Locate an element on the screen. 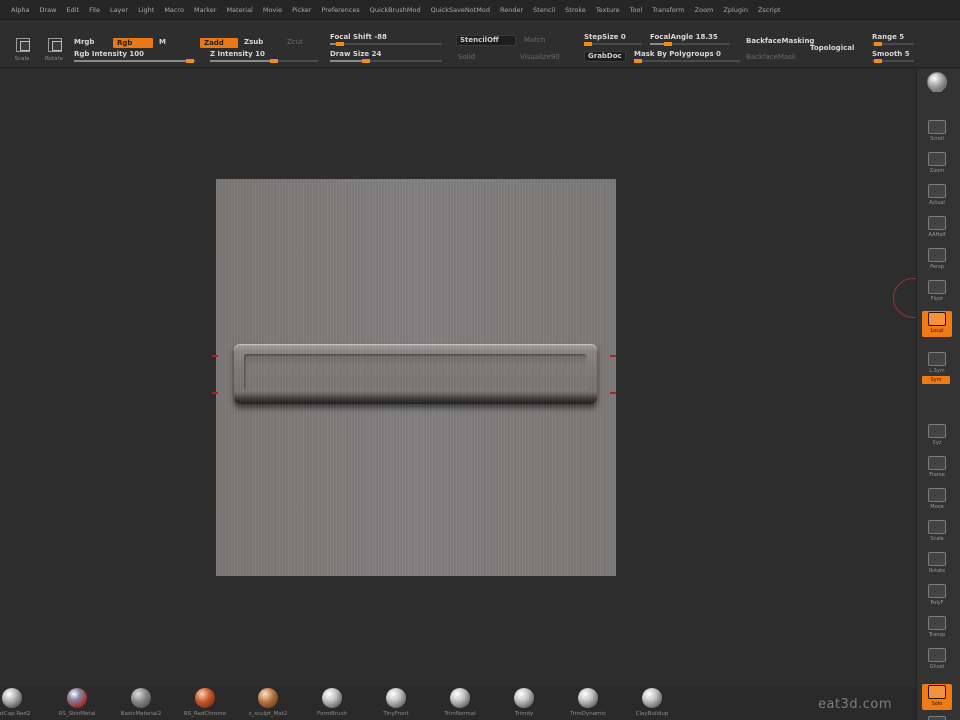 This screenshot has height=720, width=960. menu-material: Material is located at coordinates (239, 10).